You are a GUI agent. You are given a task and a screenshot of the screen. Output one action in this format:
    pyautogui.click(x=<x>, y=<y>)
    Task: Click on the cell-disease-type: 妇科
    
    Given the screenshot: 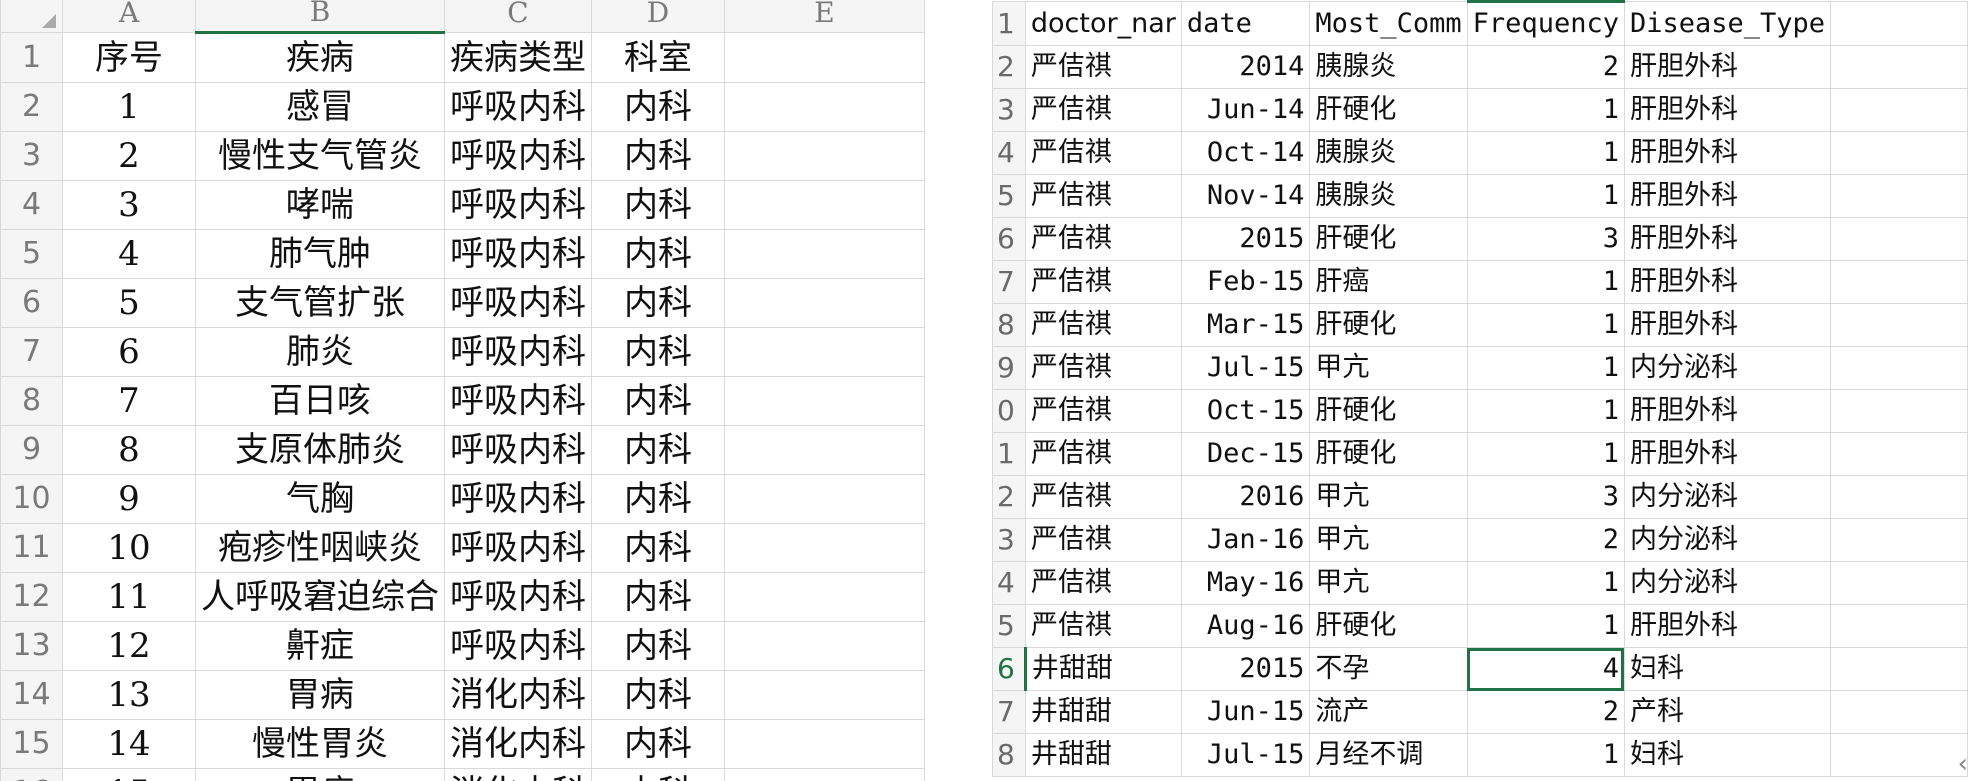 What is the action you would take?
    pyautogui.click(x=1727, y=755)
    